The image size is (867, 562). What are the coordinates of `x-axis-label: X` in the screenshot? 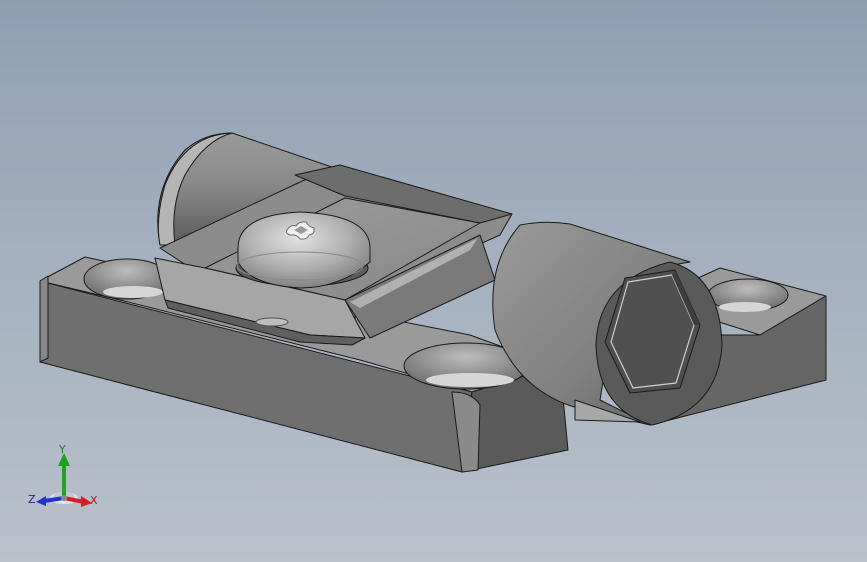 It's located at (94, 500).